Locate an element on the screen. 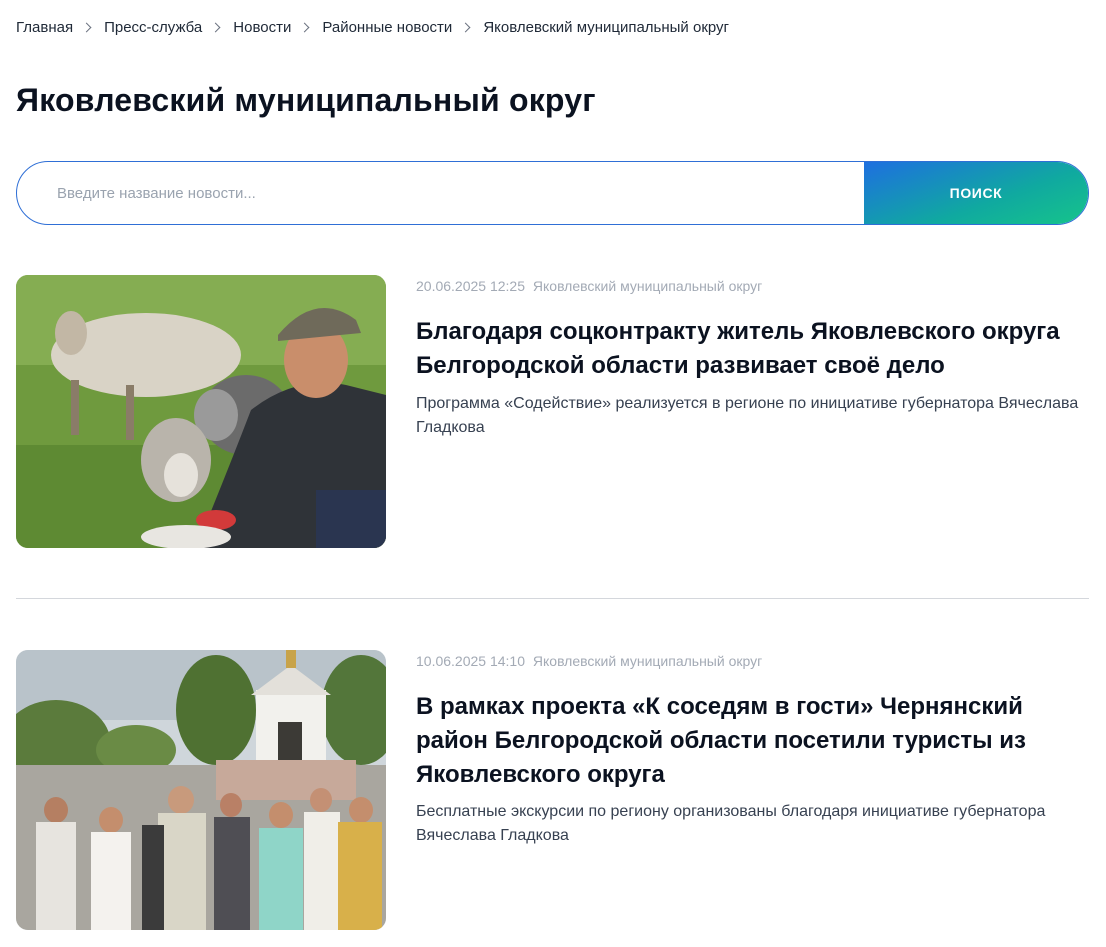 The width and height of the screenshot is (1106, 947). tourist-group-at-church-photo is located at coordinates (201, 790).